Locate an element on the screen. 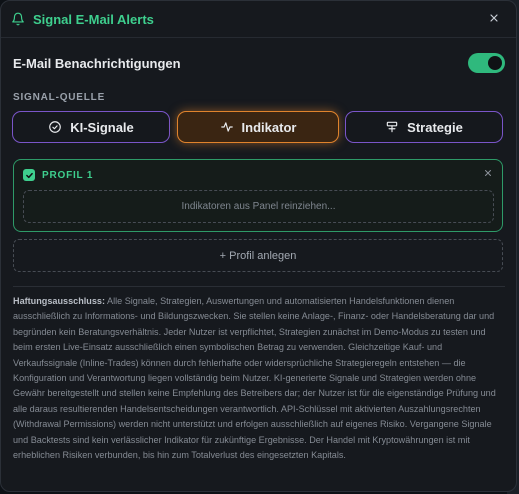 This screenshot has height=494, width=519. source-button-label: Indikator is located at coordinates (269, 127).